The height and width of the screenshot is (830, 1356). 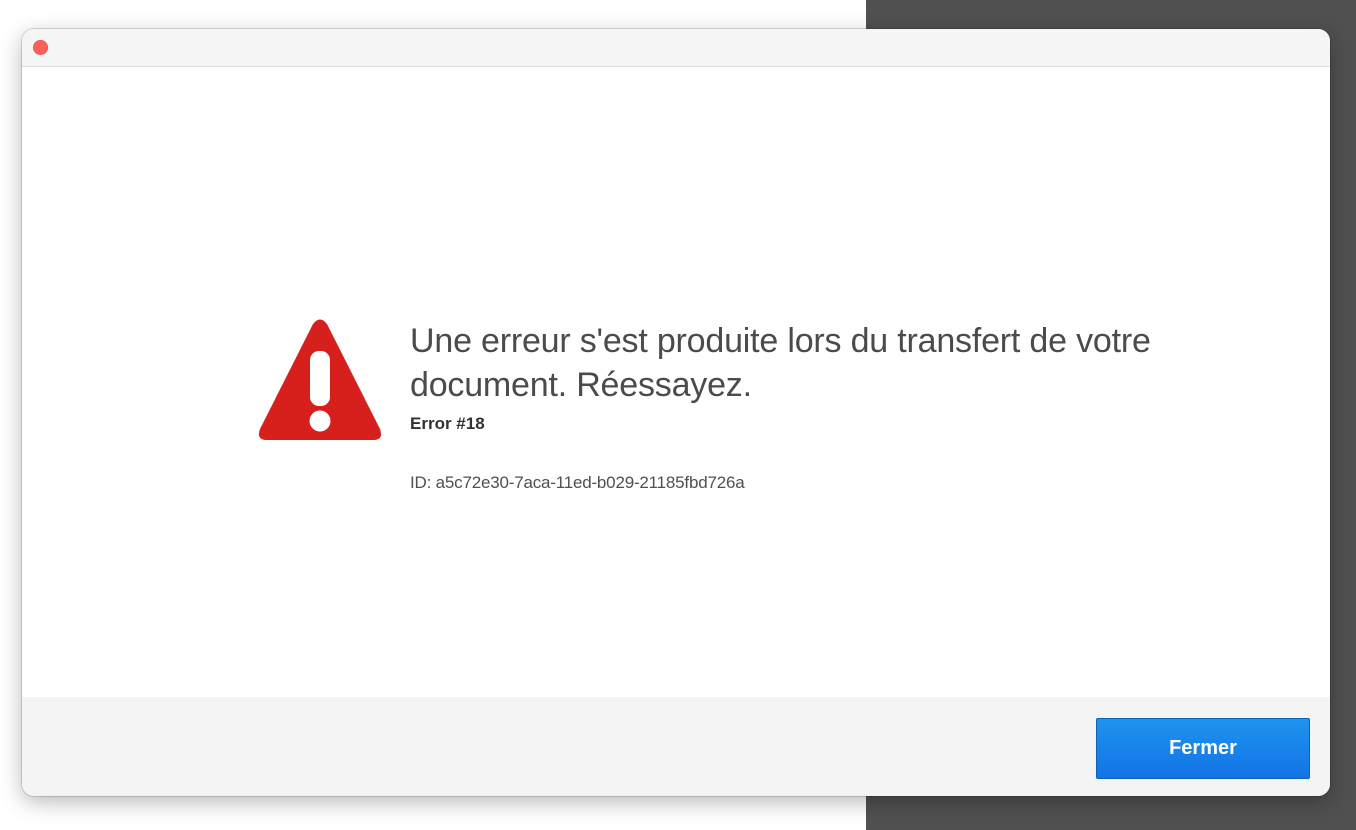 I want to click on dialog-footer: Fermer, so click(x=676, y=746).